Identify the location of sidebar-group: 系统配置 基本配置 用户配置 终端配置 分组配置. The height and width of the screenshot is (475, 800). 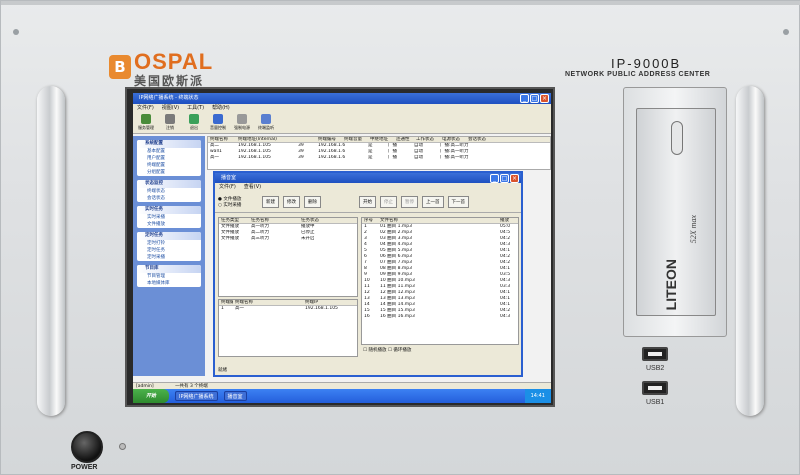
(169, 158).